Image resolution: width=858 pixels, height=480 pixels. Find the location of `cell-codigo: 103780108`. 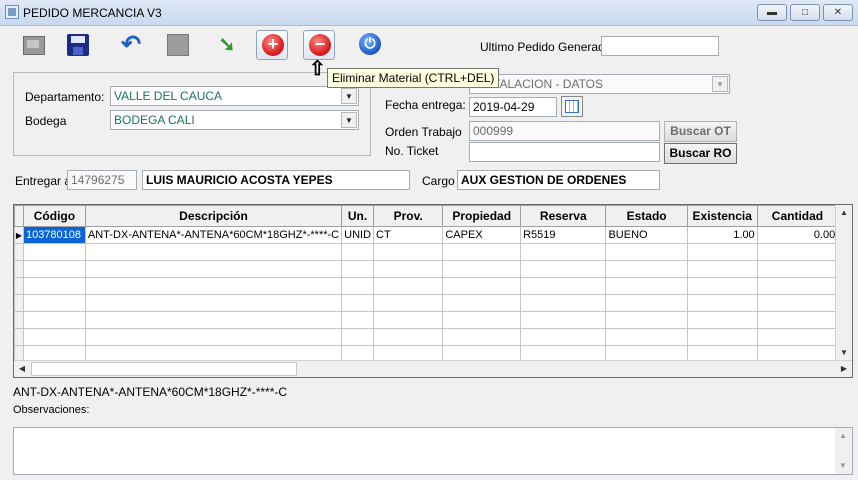

cell-codigo: 103780108 is located at coordinates (54, 235).